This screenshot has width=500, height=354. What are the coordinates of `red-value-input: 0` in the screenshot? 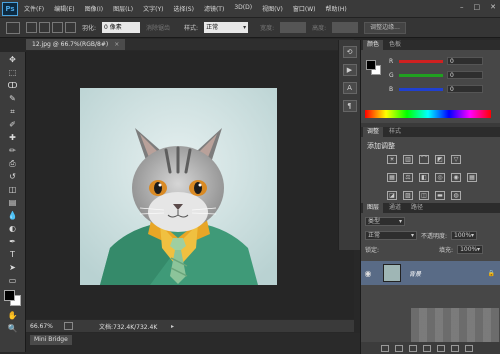 It's located at (465, 61).